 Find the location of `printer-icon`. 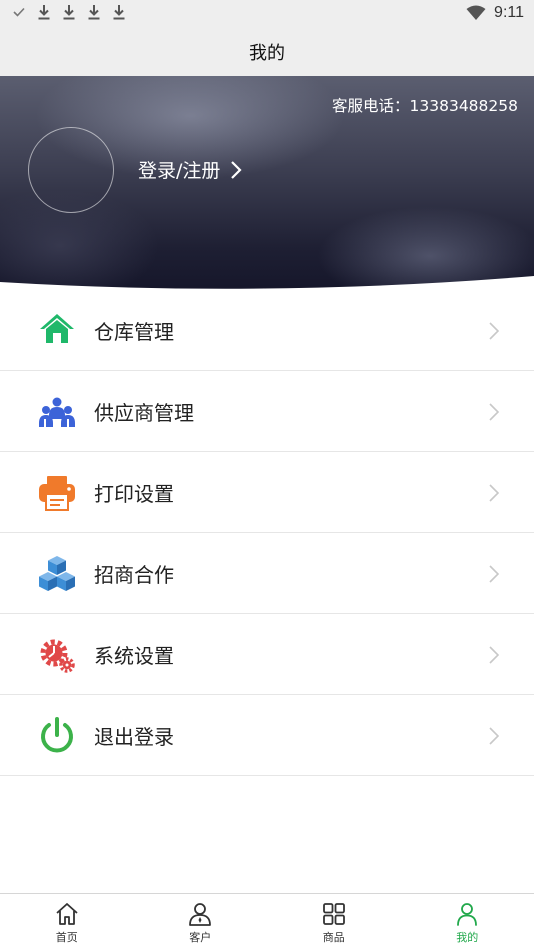

printer-icon is located at coordinates (57, 493).